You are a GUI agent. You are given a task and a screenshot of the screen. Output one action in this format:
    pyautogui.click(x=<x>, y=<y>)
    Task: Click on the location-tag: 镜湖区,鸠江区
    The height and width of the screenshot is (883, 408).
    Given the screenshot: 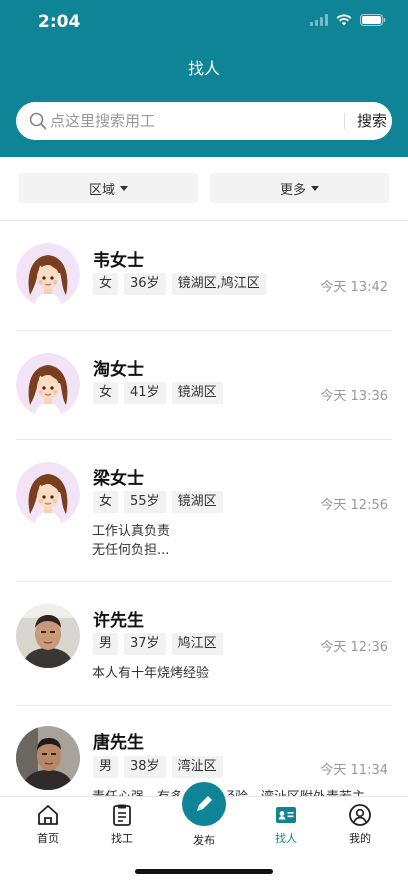 What is the action you would take?
    pyautogui.click(x=218, y=284)
    